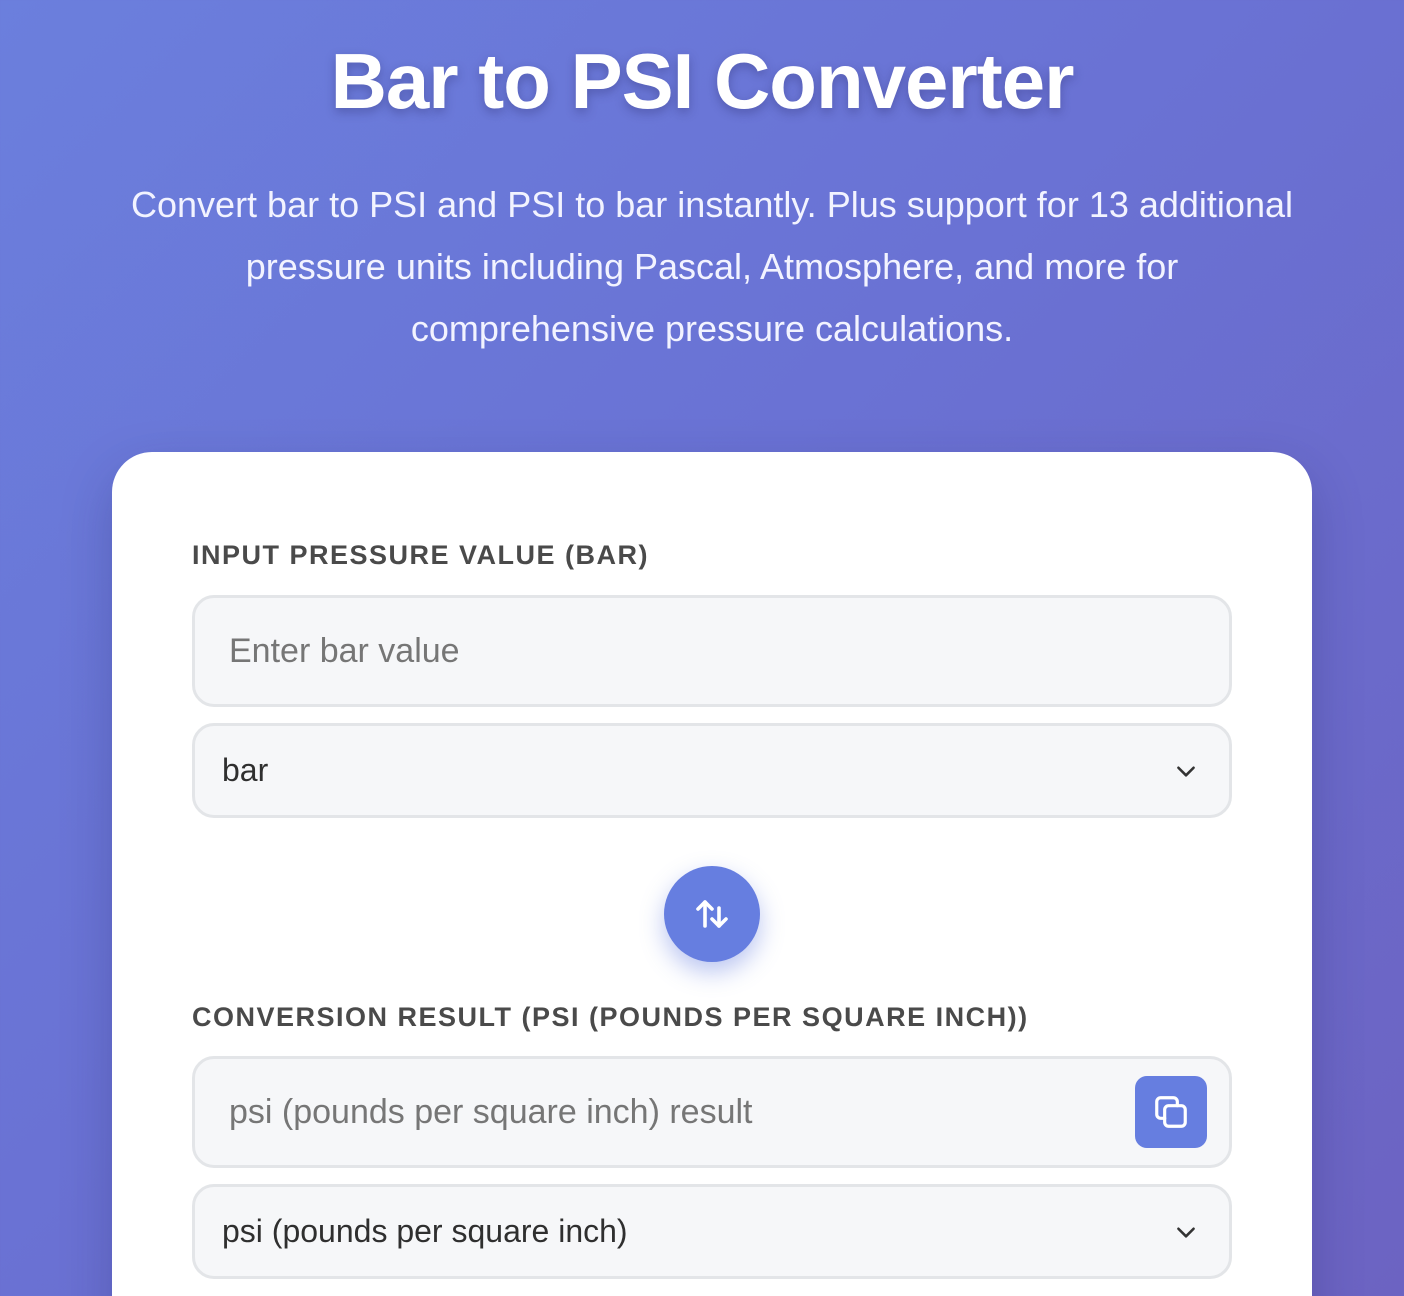  Describe the element at coordinates (421, 555) in the screenshot. I see `input-label: Input Pressure Value (bar)` at that location.